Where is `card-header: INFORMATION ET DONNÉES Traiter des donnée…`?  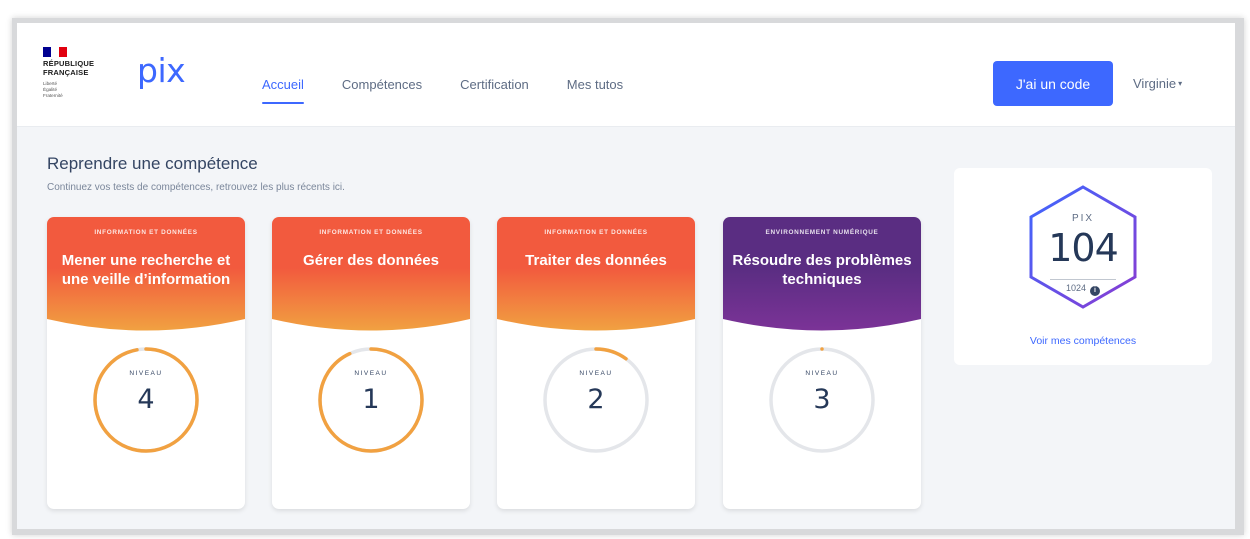 card-header: INFORMATION ET DONNÉES Traiter des donnée… is located at coordinates (596, 277).